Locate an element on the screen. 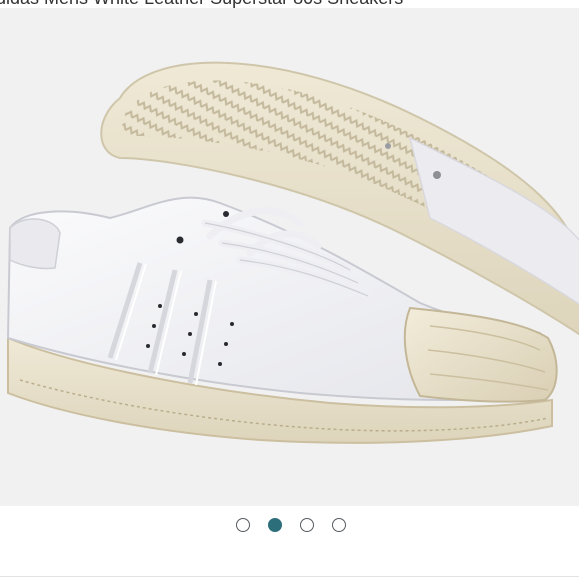 This screenshot has width=579, height=580. gallery-pagination is located at coordinates (289, 528).